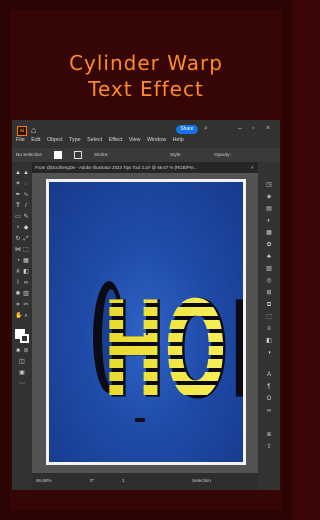 The width and height of the screenshot is (320, 520). I want to click on maximize-icon: ▫, so click(253, 128).